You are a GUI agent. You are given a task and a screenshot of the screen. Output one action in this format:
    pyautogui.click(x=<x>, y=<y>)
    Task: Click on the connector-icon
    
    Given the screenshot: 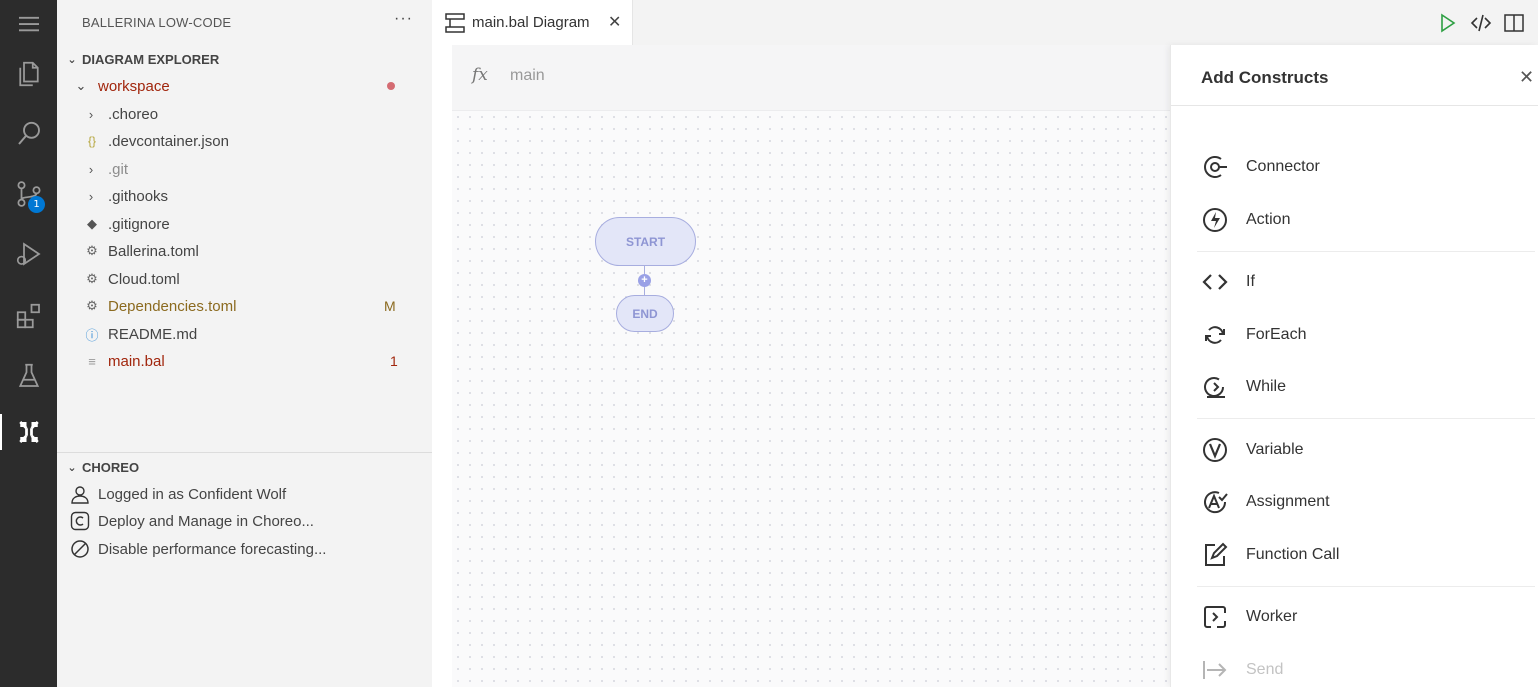 What is the action you would take?
    pyautogui.click(x=1215, y=167)
    